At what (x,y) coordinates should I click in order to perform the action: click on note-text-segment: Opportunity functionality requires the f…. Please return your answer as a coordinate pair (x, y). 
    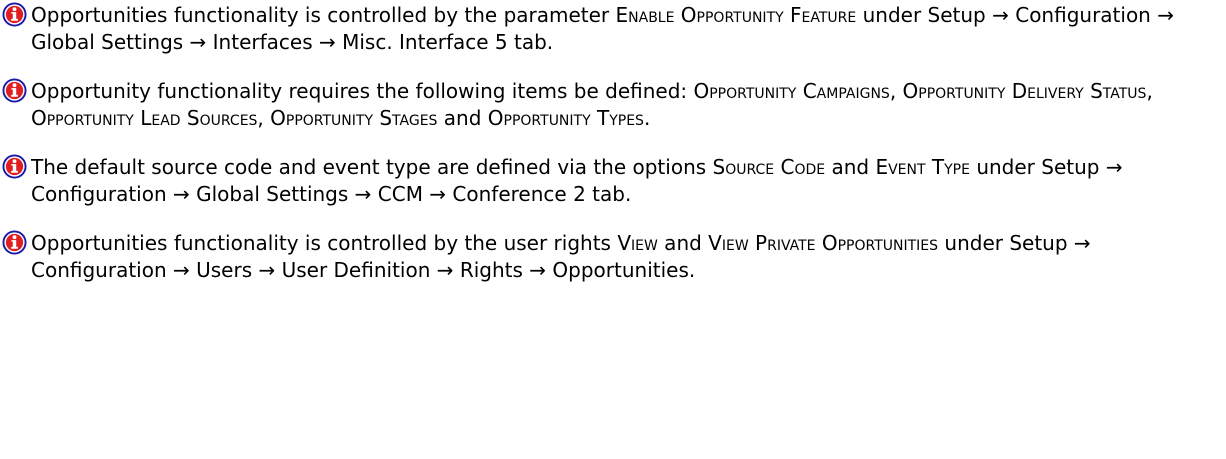
    Looking at the image, I should click on (362, 91).